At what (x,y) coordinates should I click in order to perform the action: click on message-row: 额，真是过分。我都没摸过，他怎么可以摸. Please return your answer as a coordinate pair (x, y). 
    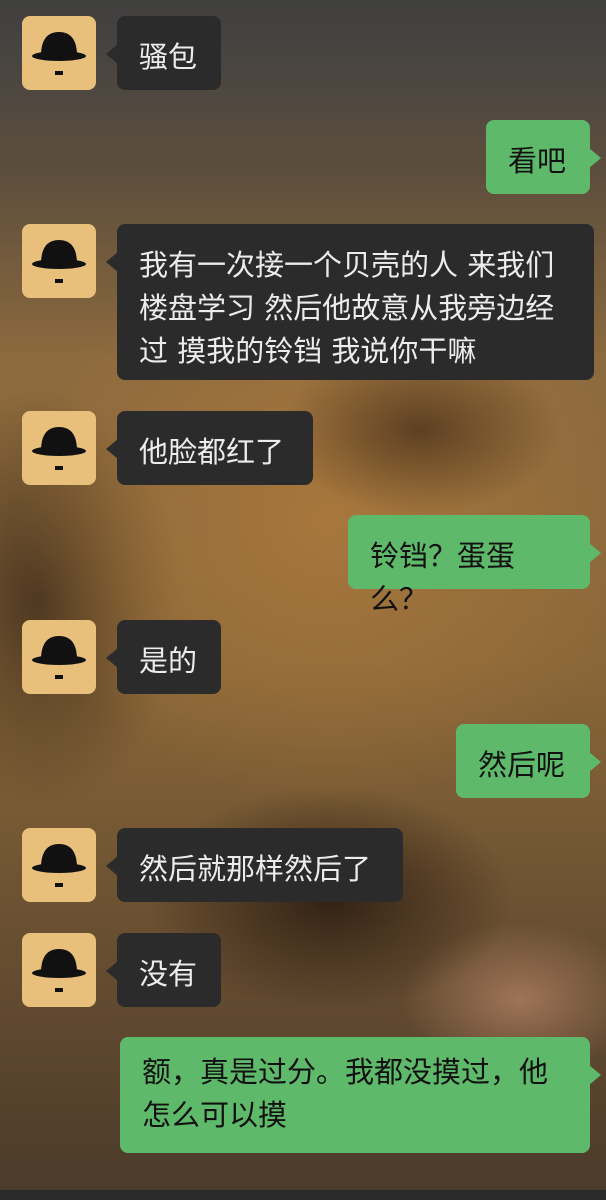
    Looking at the image, I should click on (303, 1095).